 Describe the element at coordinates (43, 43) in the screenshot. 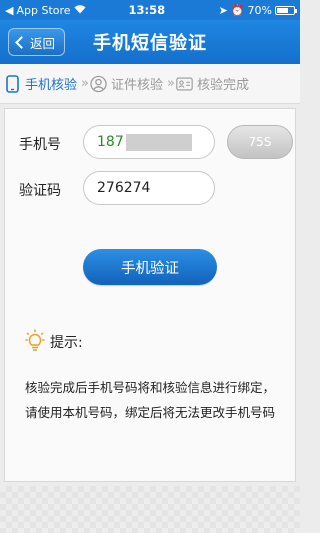

I see `back-button-label: 返回` at that location.